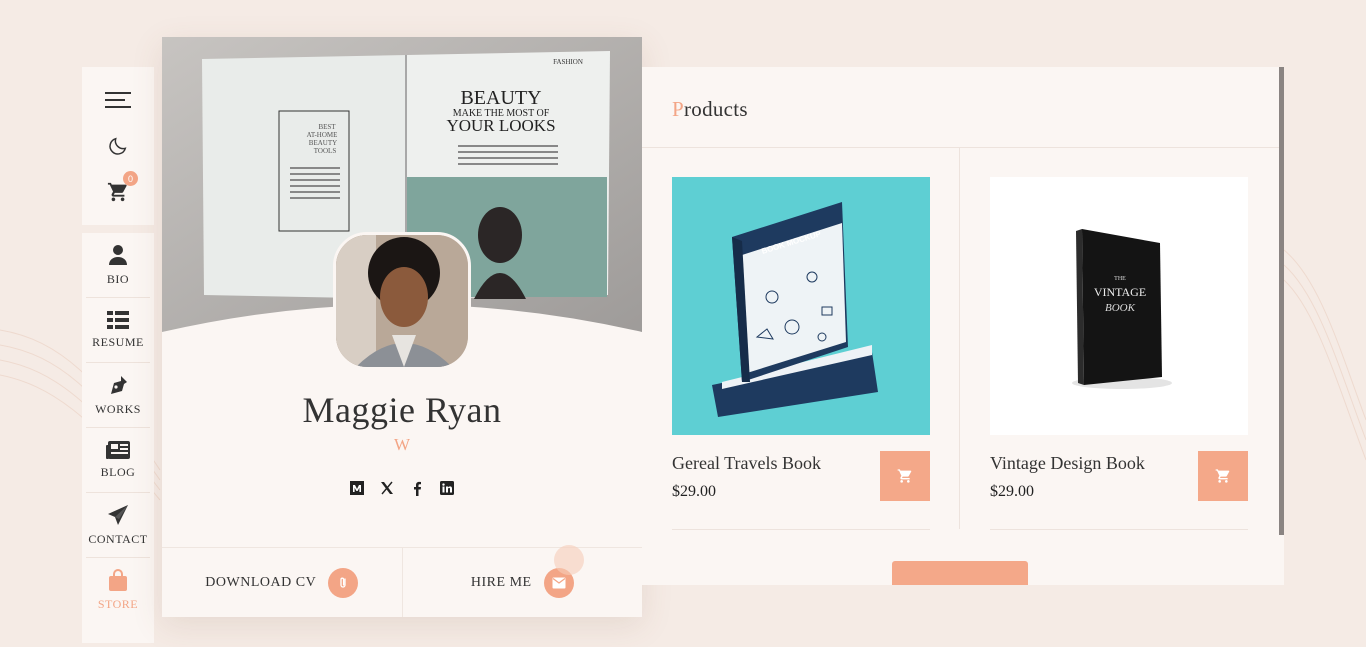  Describe the element at coordinates (118, 449) in the screenshot. I see `newspaper-icon` at that location.